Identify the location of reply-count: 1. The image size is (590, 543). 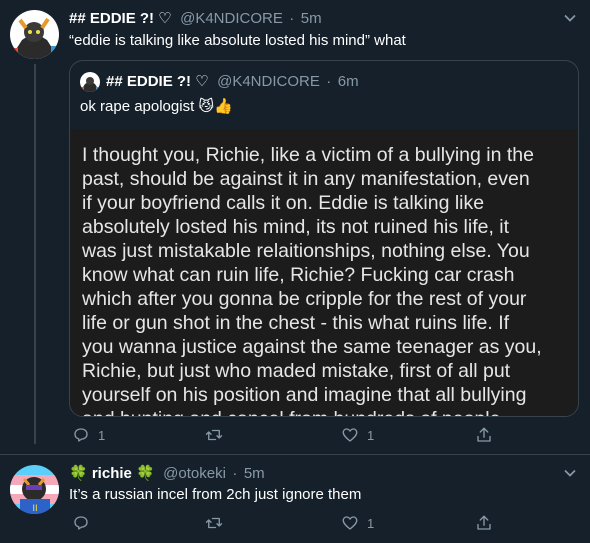
(102, 435).